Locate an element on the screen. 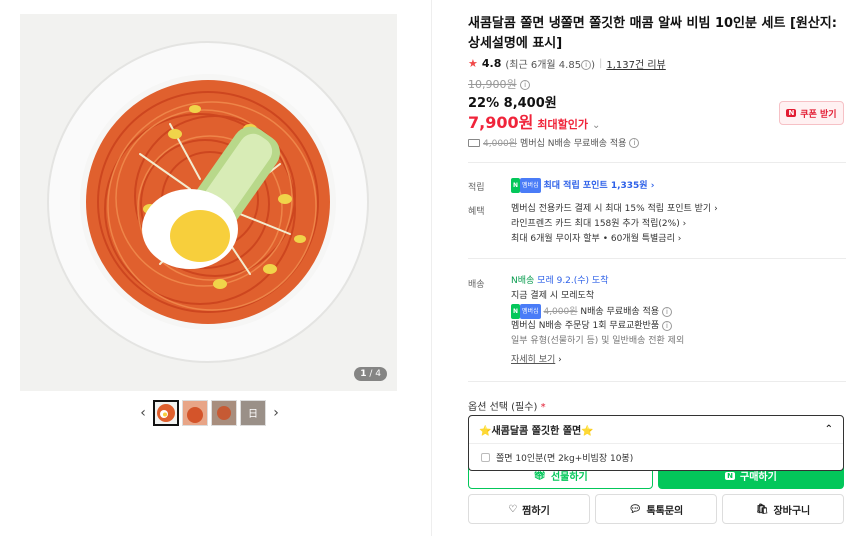 The image size is (850, 536). gift-icon: 🎁︎ is located at coordinates (539, 475).